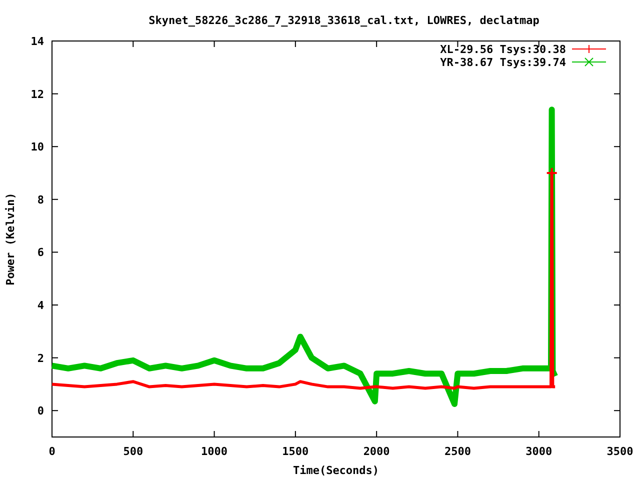 The image size is (640, 480). Describe the element at coordinates (37, 147) in the screenshot. I see `y-tick-label: 10` at that location.